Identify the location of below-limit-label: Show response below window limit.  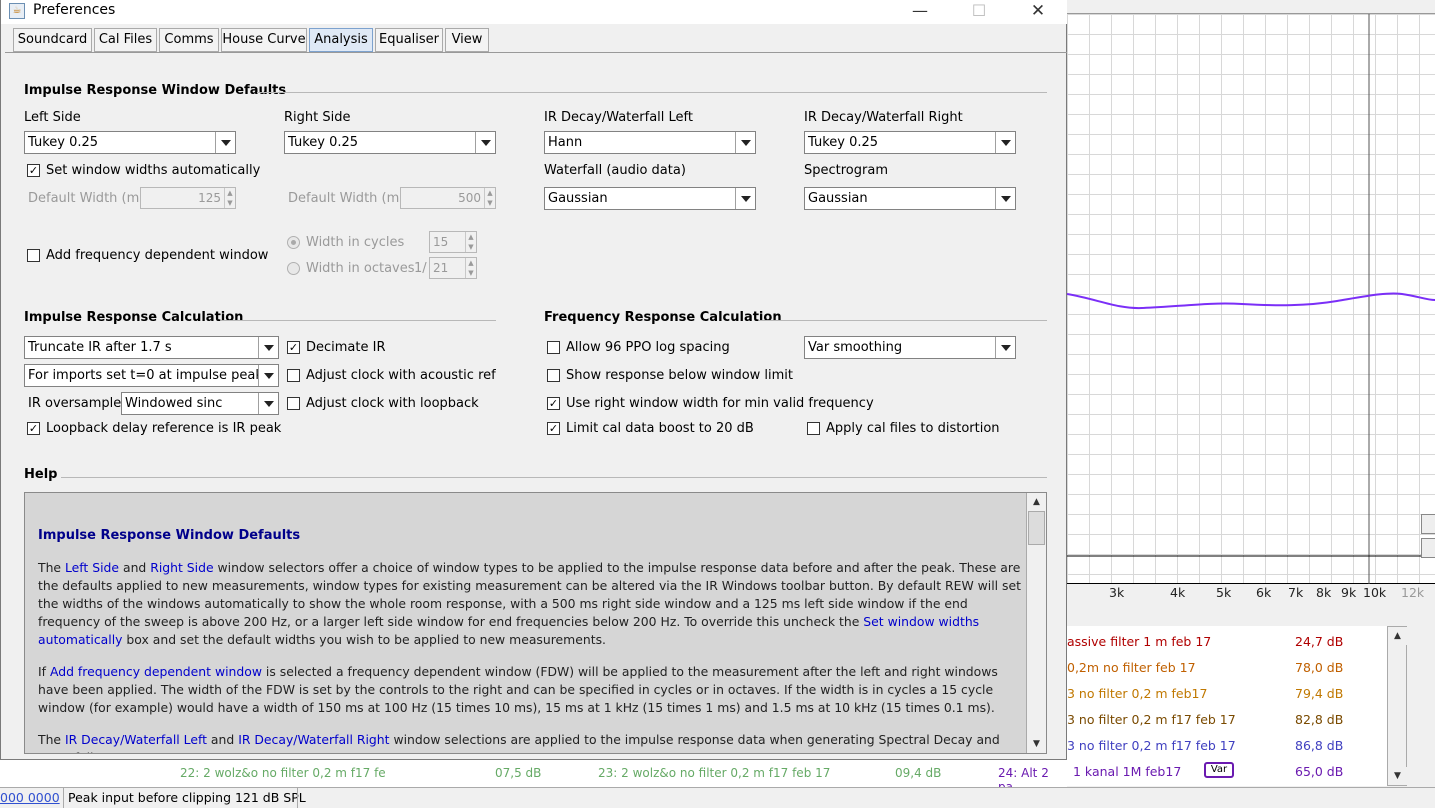
(680, 375).